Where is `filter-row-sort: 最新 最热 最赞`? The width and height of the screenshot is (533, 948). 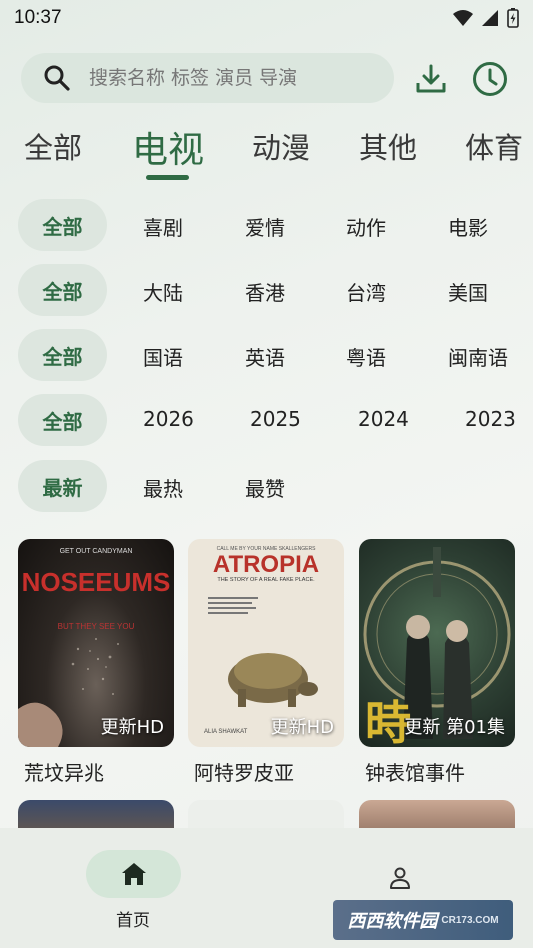
filter-row-sort: 最新 最热 最赞 is located at coordinates (275, 486).